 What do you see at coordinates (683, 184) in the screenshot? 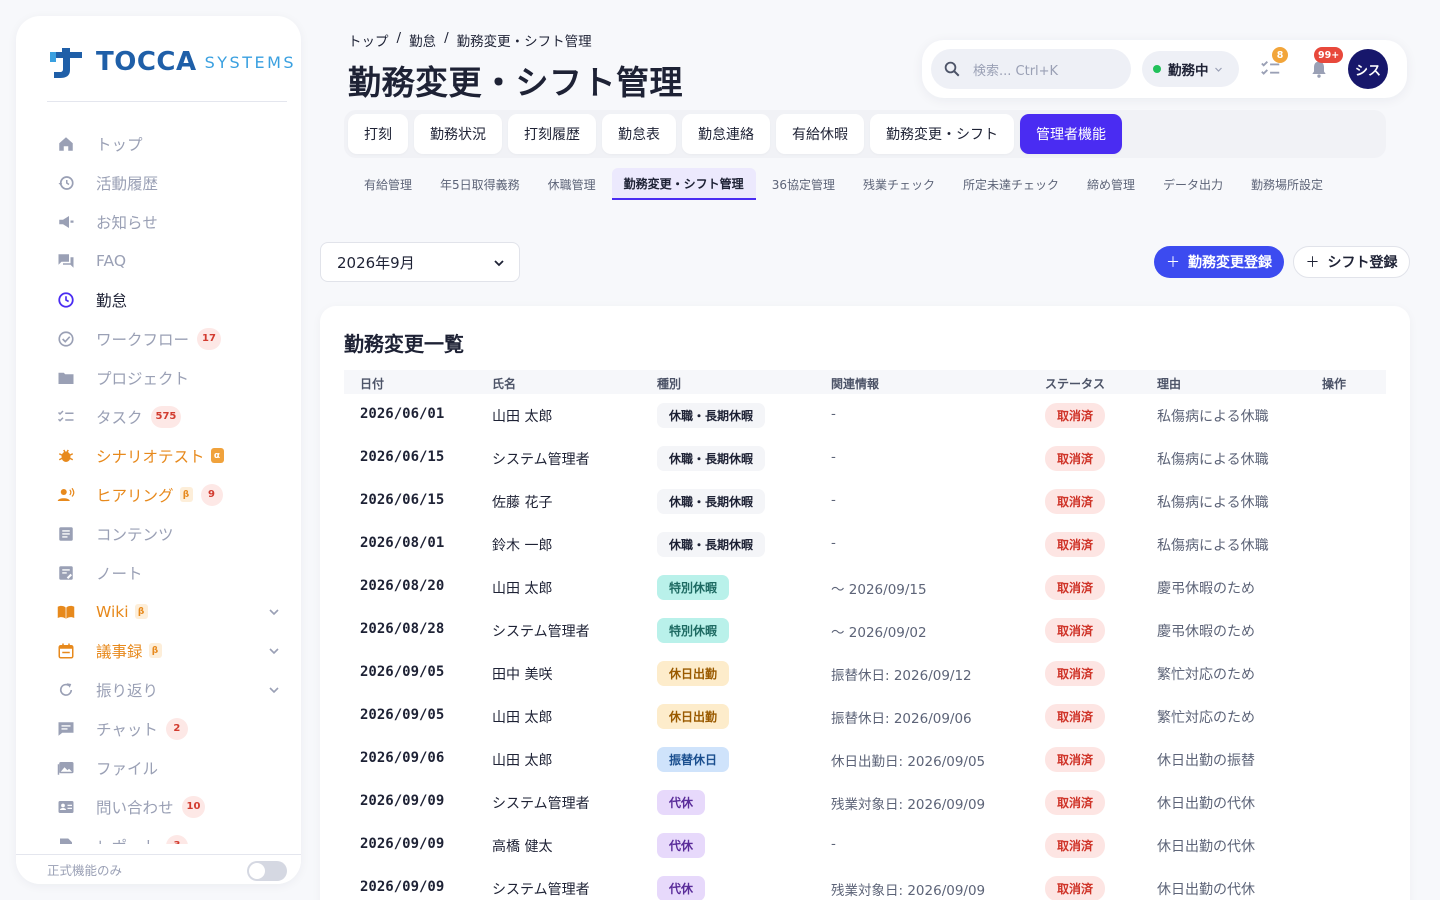
I see `subtab-work-change-shift-admin: 勤務変更・シフト管理` at bounding box center [683, 184].